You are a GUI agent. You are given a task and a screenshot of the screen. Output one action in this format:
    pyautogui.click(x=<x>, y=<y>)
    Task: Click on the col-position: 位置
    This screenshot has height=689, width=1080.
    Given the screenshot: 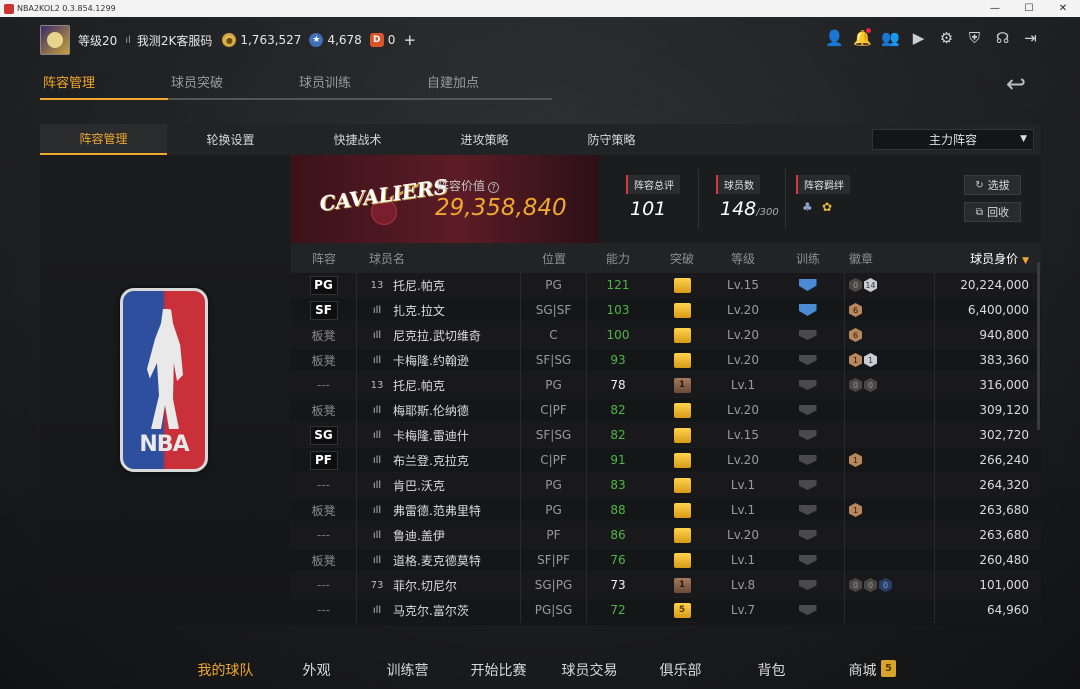 What is the action you would take?
    pyautogui.click(x=554, y=258)
    